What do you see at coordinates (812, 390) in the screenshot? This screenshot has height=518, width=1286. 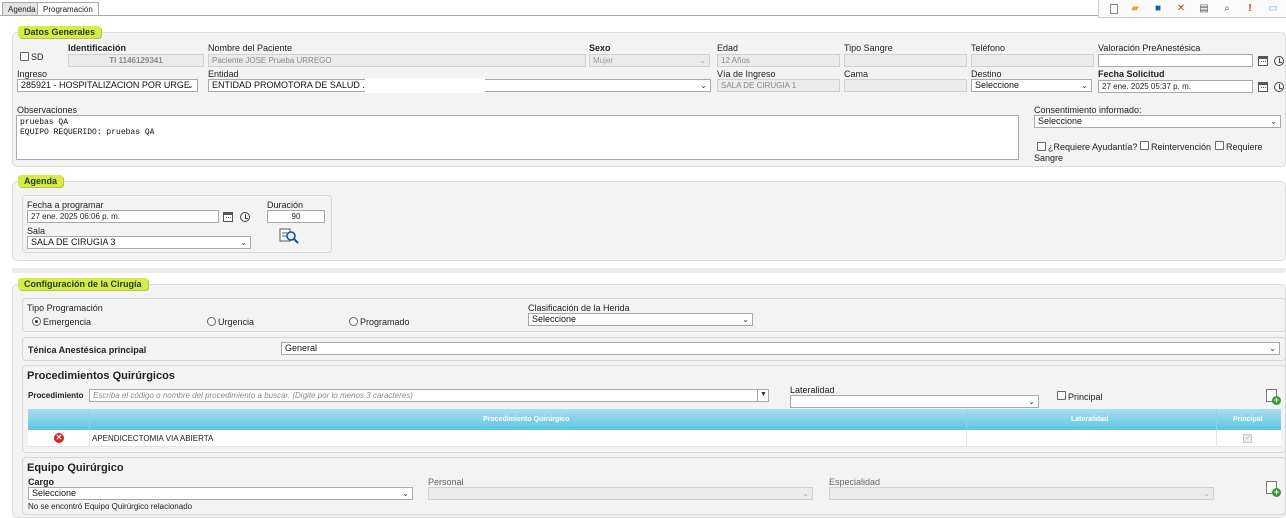 I see `lateralidad-label: Lateralidad` at bounding box center [812, 390].